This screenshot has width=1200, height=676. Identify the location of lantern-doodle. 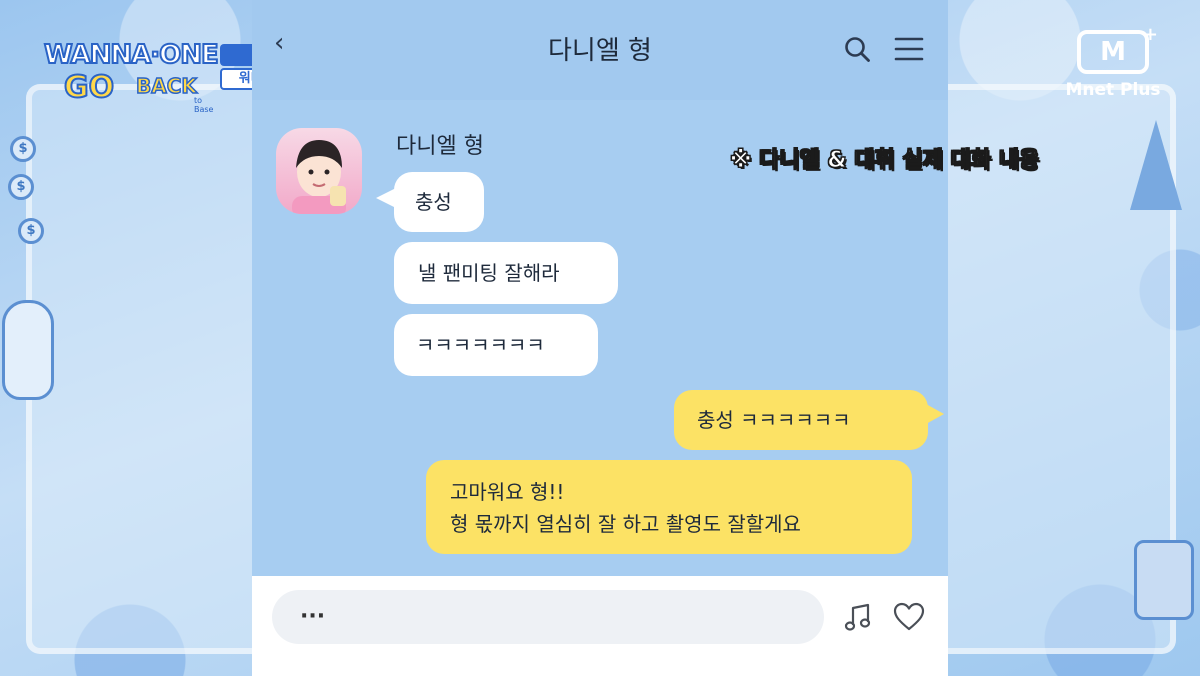
(1164, 580).